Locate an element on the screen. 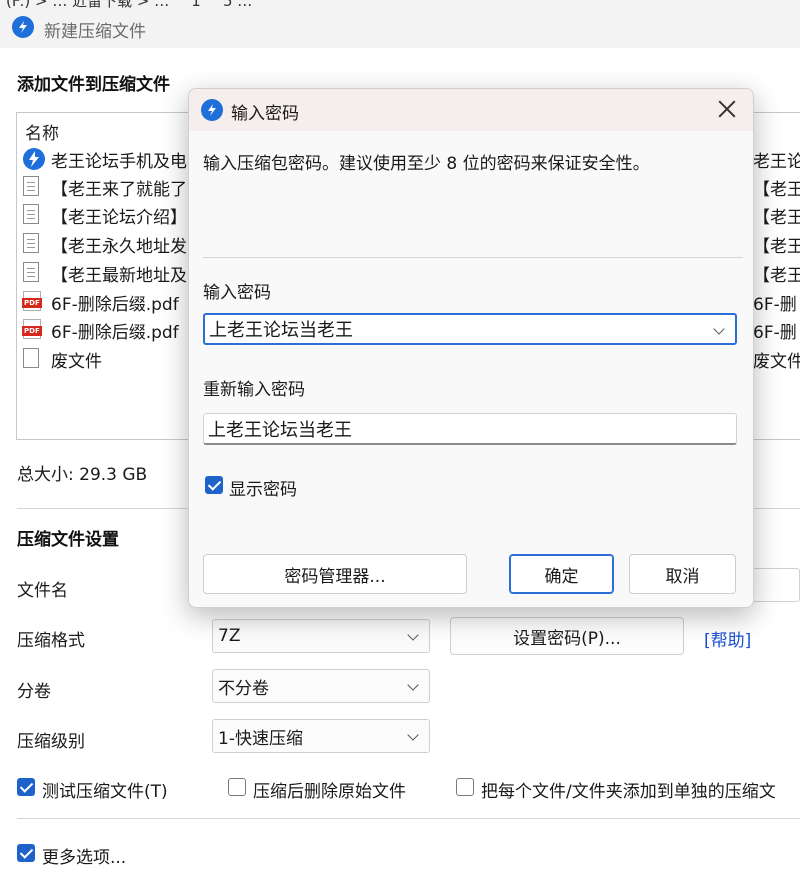 This screenshot has height=876, width=800. file-name: 老王论坛手机及电 is located at coordinates (119, 161).